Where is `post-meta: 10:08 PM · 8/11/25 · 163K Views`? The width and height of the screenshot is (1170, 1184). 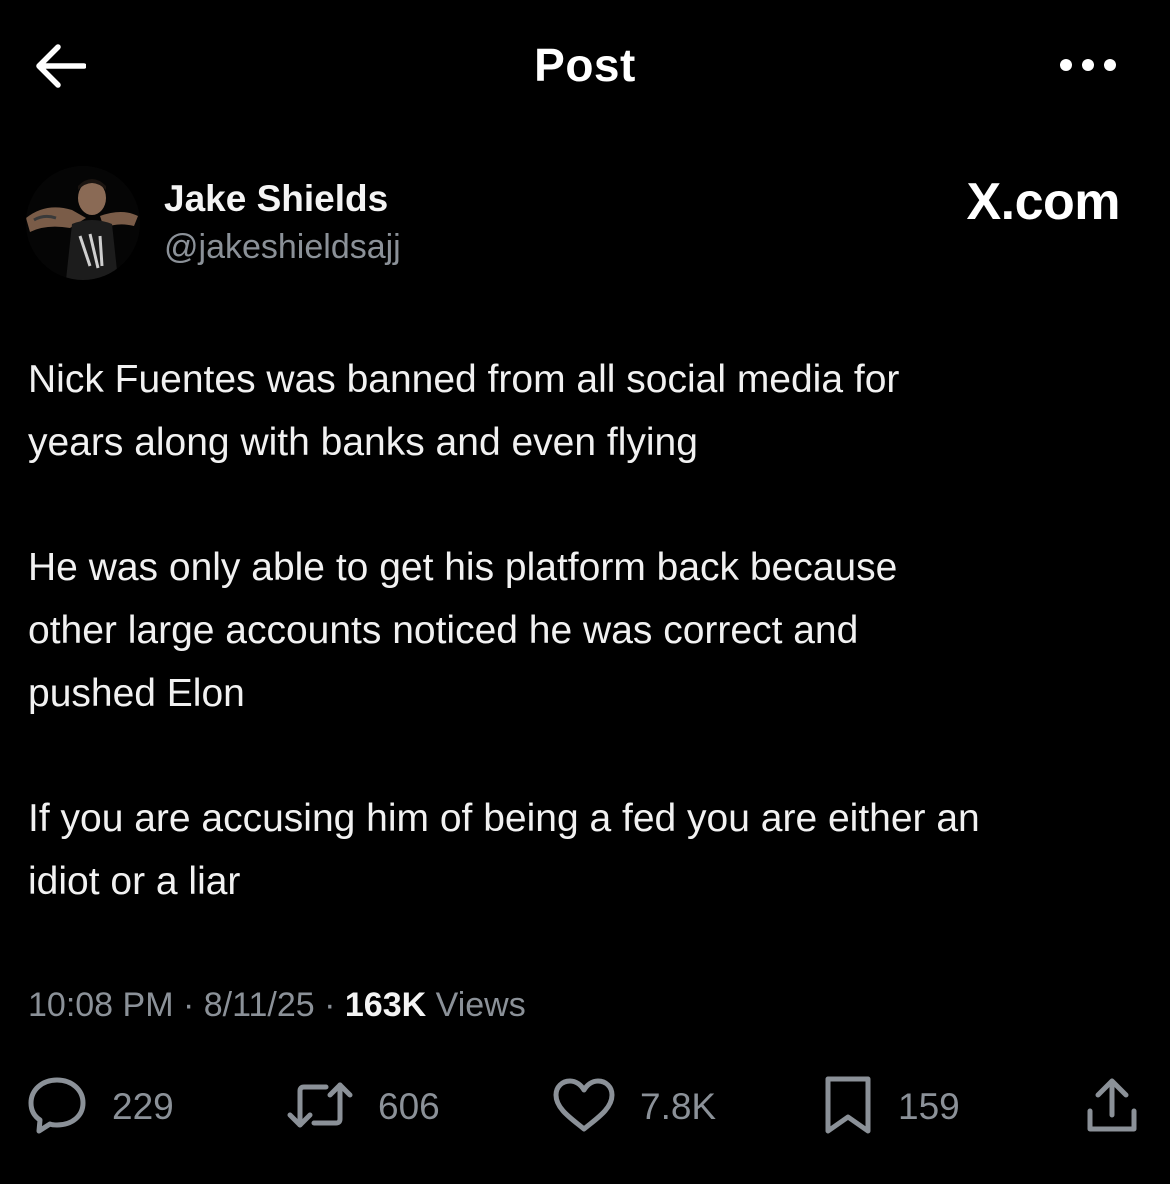
post-meta: 10:08 PM · 8/11/25 · 163K Views is located at coordinates (277, 1005).